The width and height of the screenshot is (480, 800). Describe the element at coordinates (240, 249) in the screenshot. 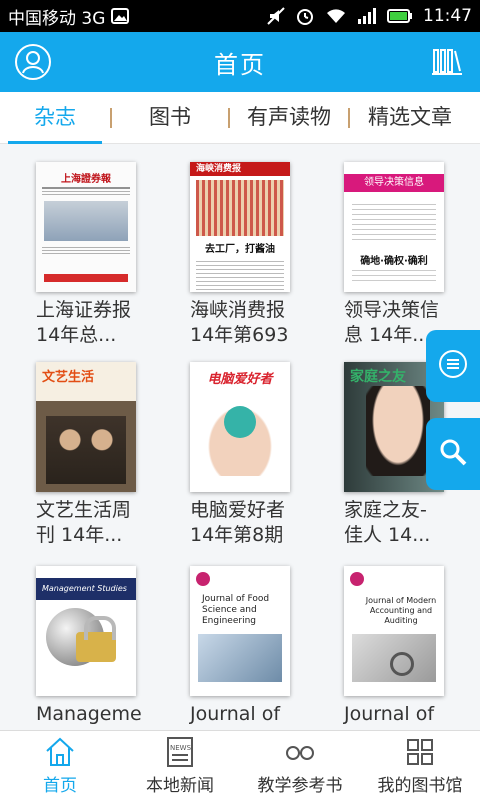

I see `cover-headline: 去工厂，打酱油` at that location.